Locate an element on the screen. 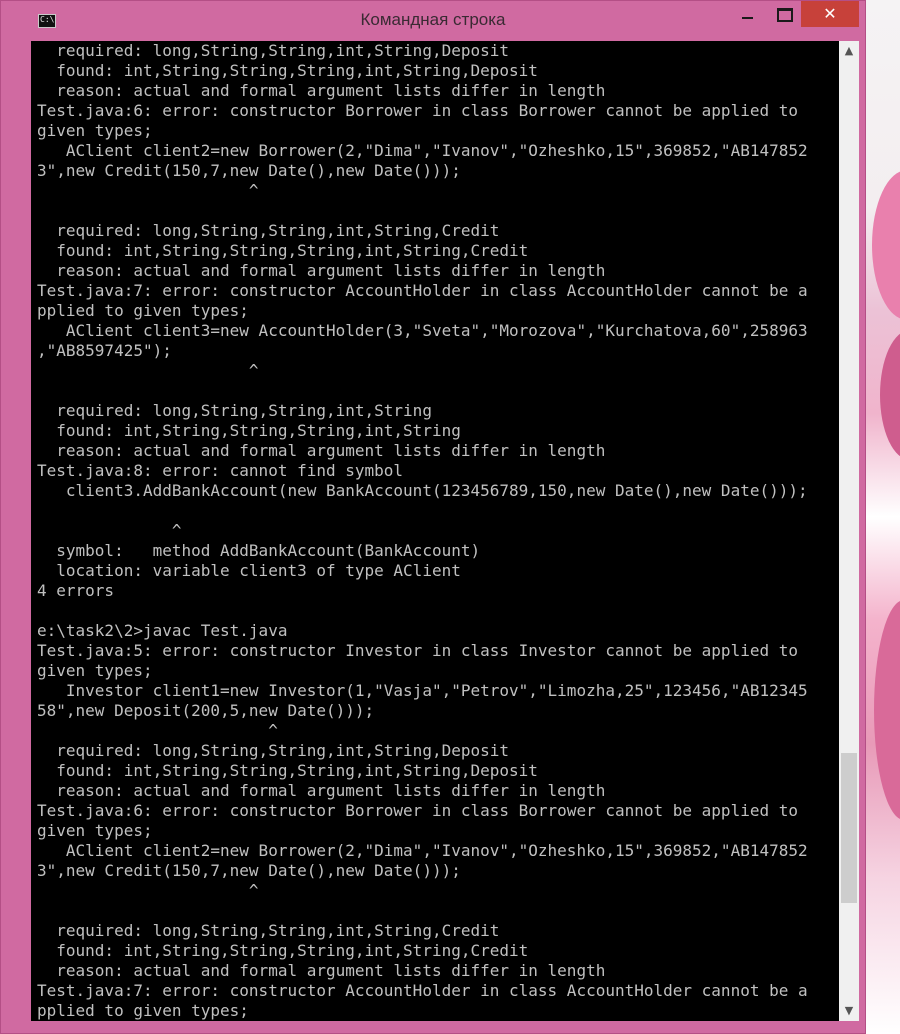  console-line: required: long,String,String,int,String is located at coordinates (234, 410).